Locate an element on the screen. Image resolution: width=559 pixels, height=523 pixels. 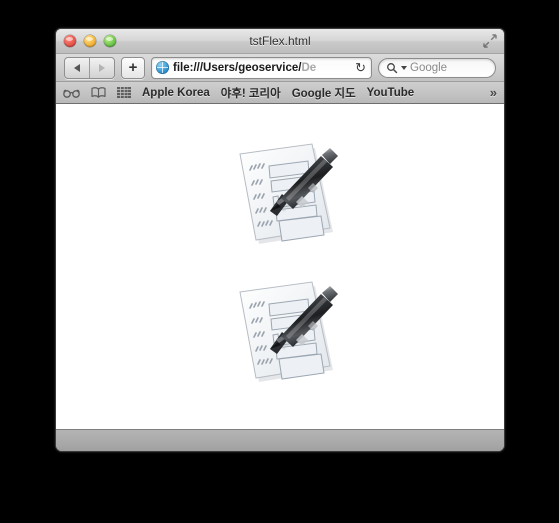
close-button is located at coordinates (70, 41).